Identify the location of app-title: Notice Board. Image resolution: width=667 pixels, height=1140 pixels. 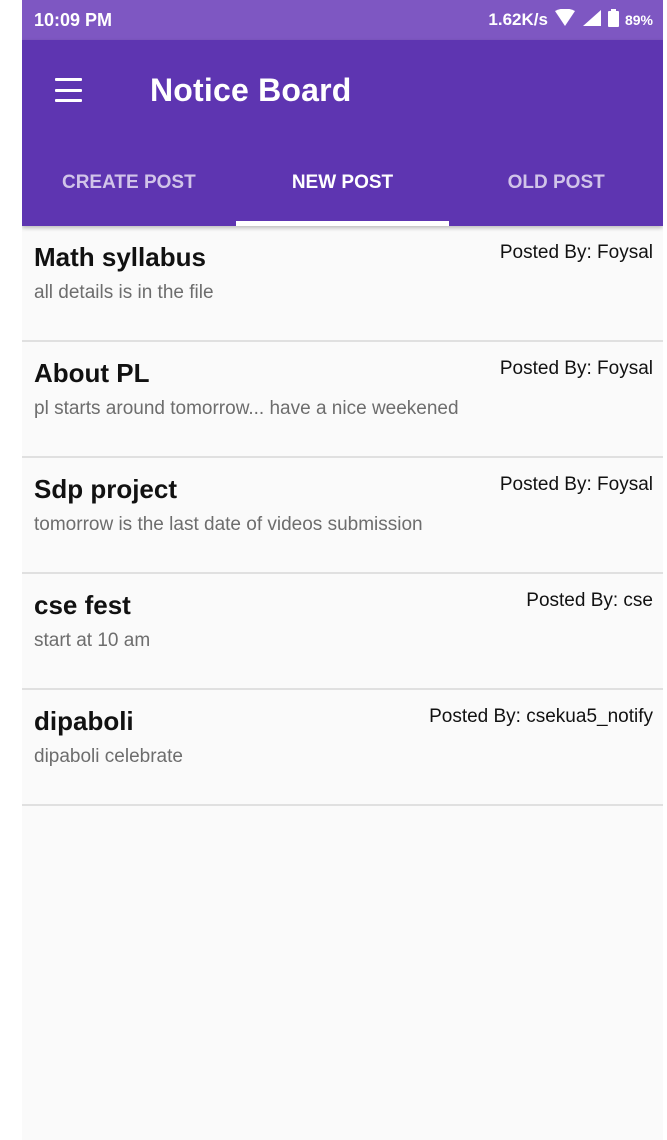
(251, 90).